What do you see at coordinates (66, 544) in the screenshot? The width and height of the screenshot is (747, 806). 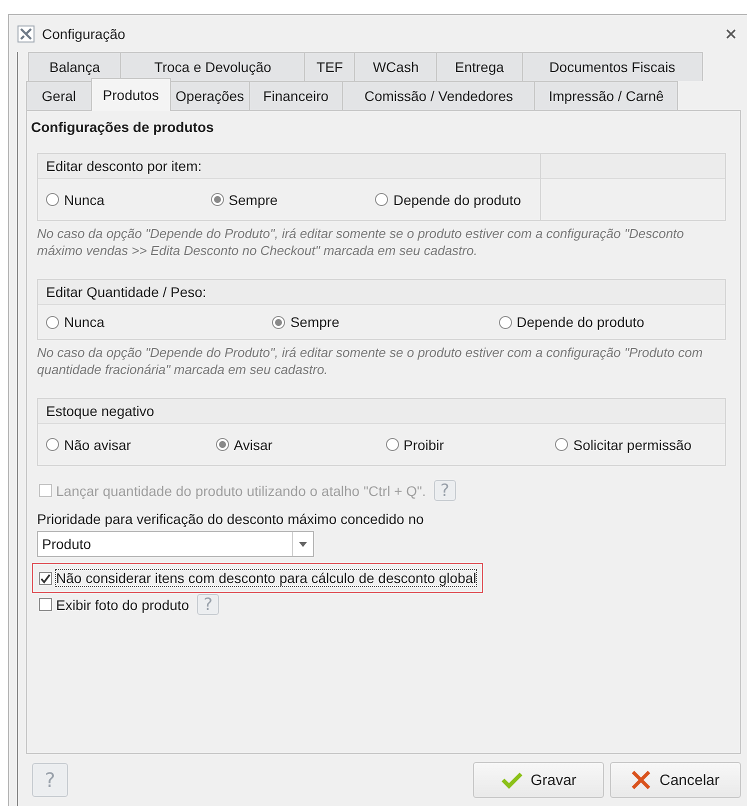 I see `dropdown-value: Produto` at bounding box center [66, 544].